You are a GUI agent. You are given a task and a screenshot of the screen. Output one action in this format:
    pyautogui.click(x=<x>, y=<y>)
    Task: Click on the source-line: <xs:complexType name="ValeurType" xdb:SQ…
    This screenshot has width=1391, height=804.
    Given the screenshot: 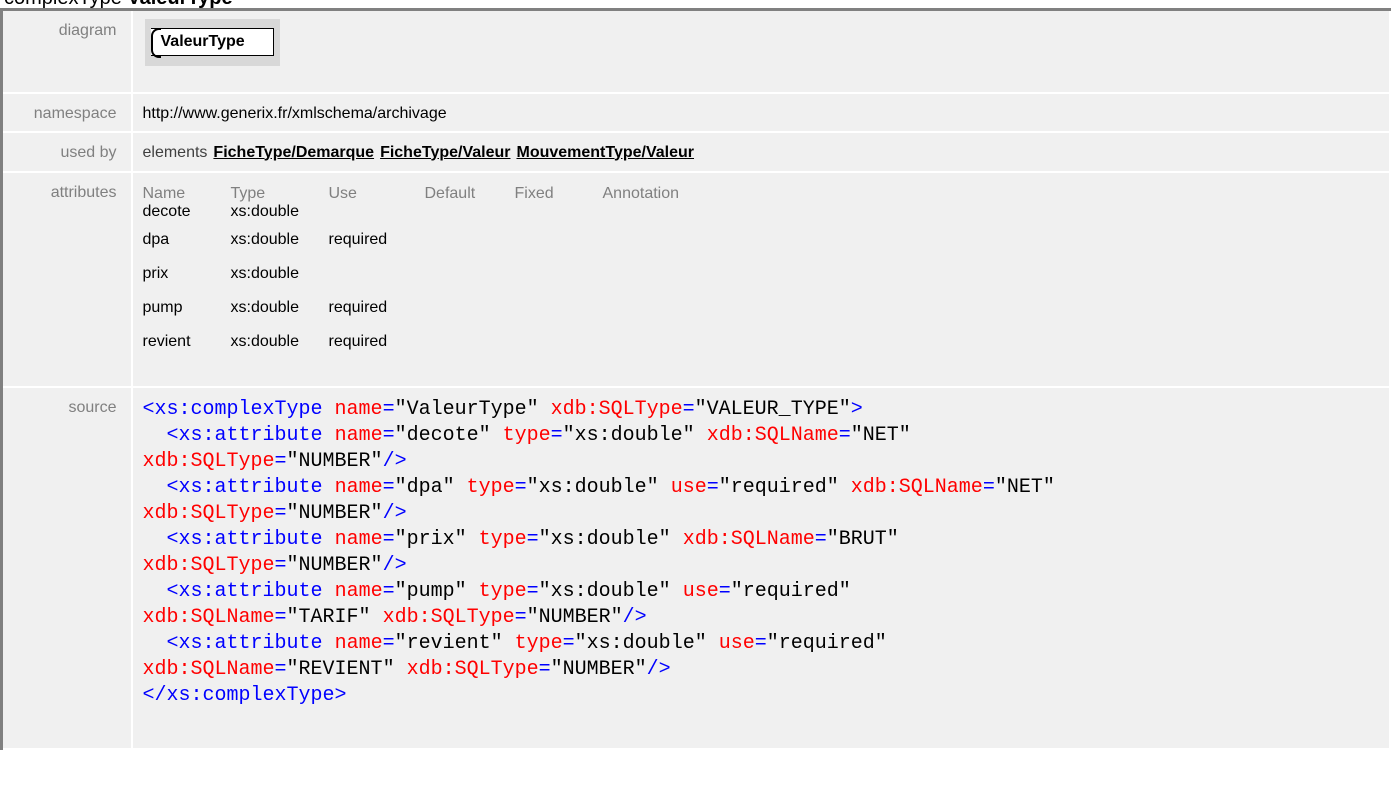 What is the action you would take?
    pyautogui.click(x=503, y=409)
    